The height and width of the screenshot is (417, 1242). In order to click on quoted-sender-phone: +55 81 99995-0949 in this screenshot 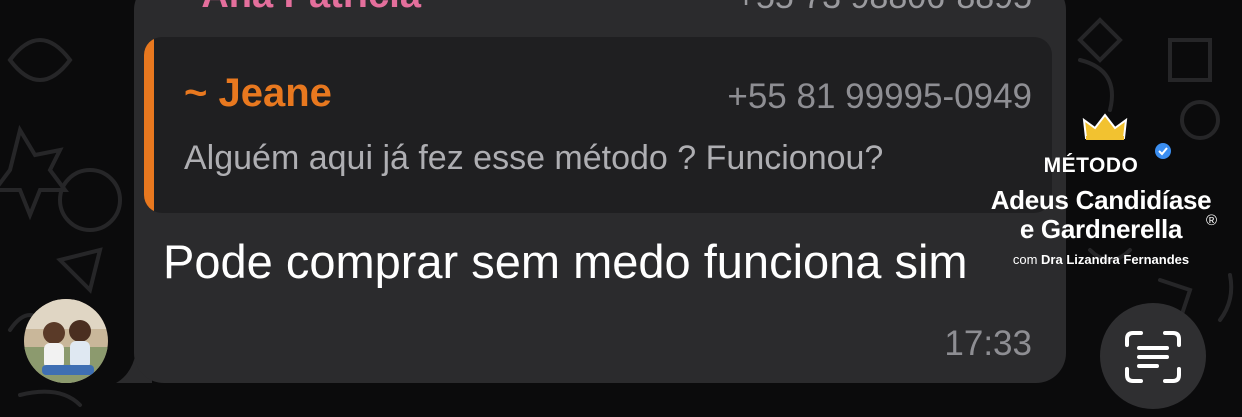, I will do `click(879, 96)`.